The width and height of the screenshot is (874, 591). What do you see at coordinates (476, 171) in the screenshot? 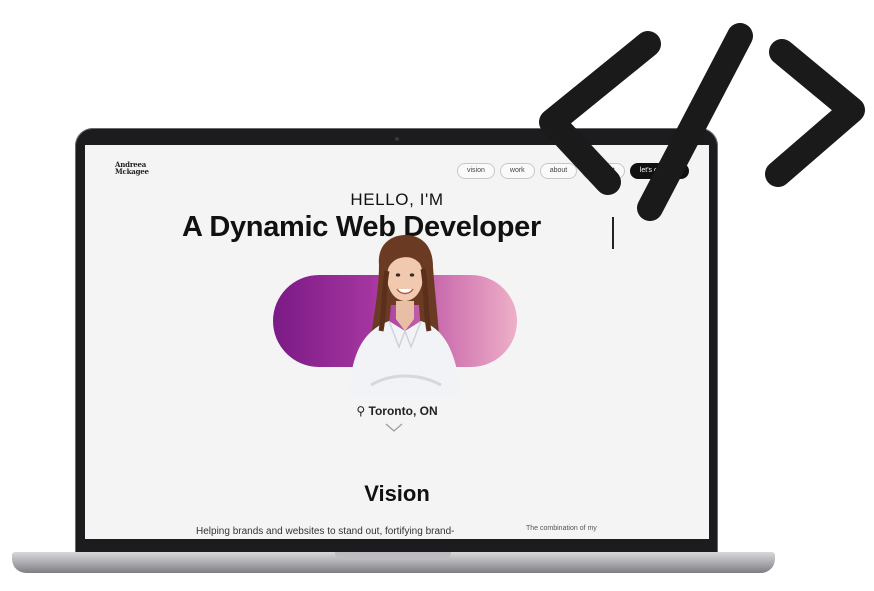
I see `nav-item-vision: vision` at bounding box center [476, 171].